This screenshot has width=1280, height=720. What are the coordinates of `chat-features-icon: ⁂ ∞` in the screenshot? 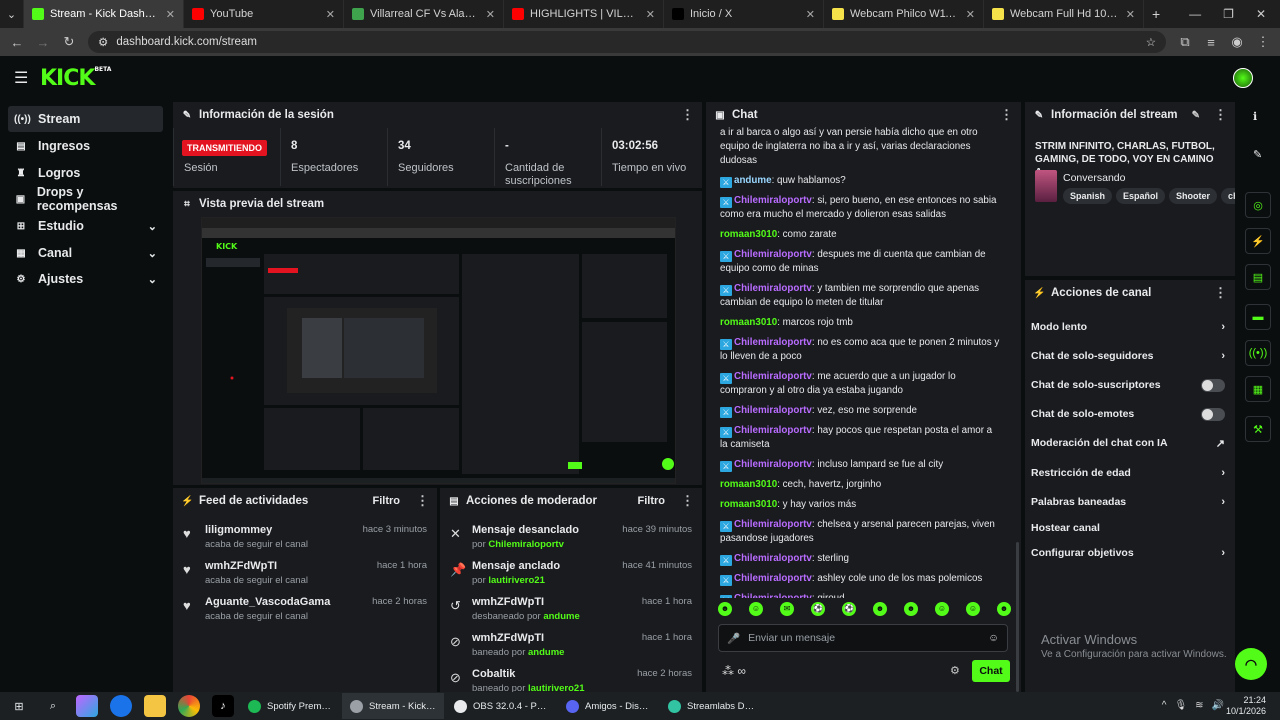 It's located at (734, 671).